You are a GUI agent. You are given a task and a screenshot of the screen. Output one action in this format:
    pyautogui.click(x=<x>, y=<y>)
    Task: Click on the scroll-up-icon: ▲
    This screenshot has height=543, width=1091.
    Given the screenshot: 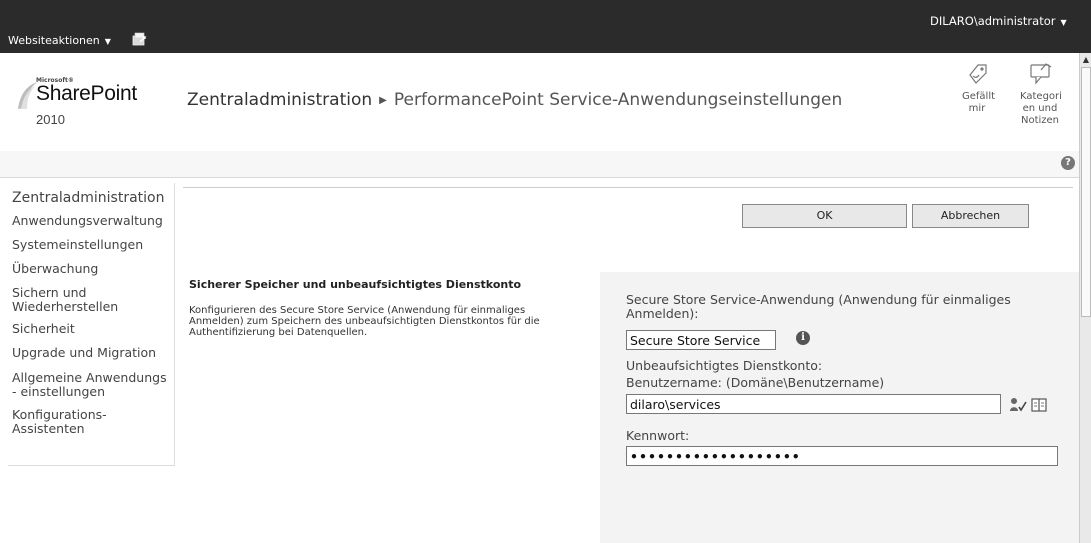 What is the action you would take?
    pyautogui.click(x=1085, y=60)
    